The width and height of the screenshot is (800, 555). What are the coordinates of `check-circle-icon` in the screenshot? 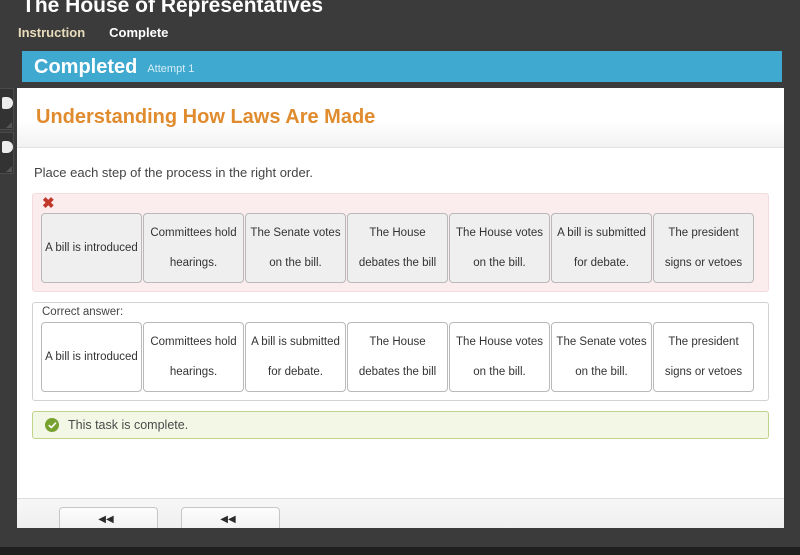 It's located at (52, 425).